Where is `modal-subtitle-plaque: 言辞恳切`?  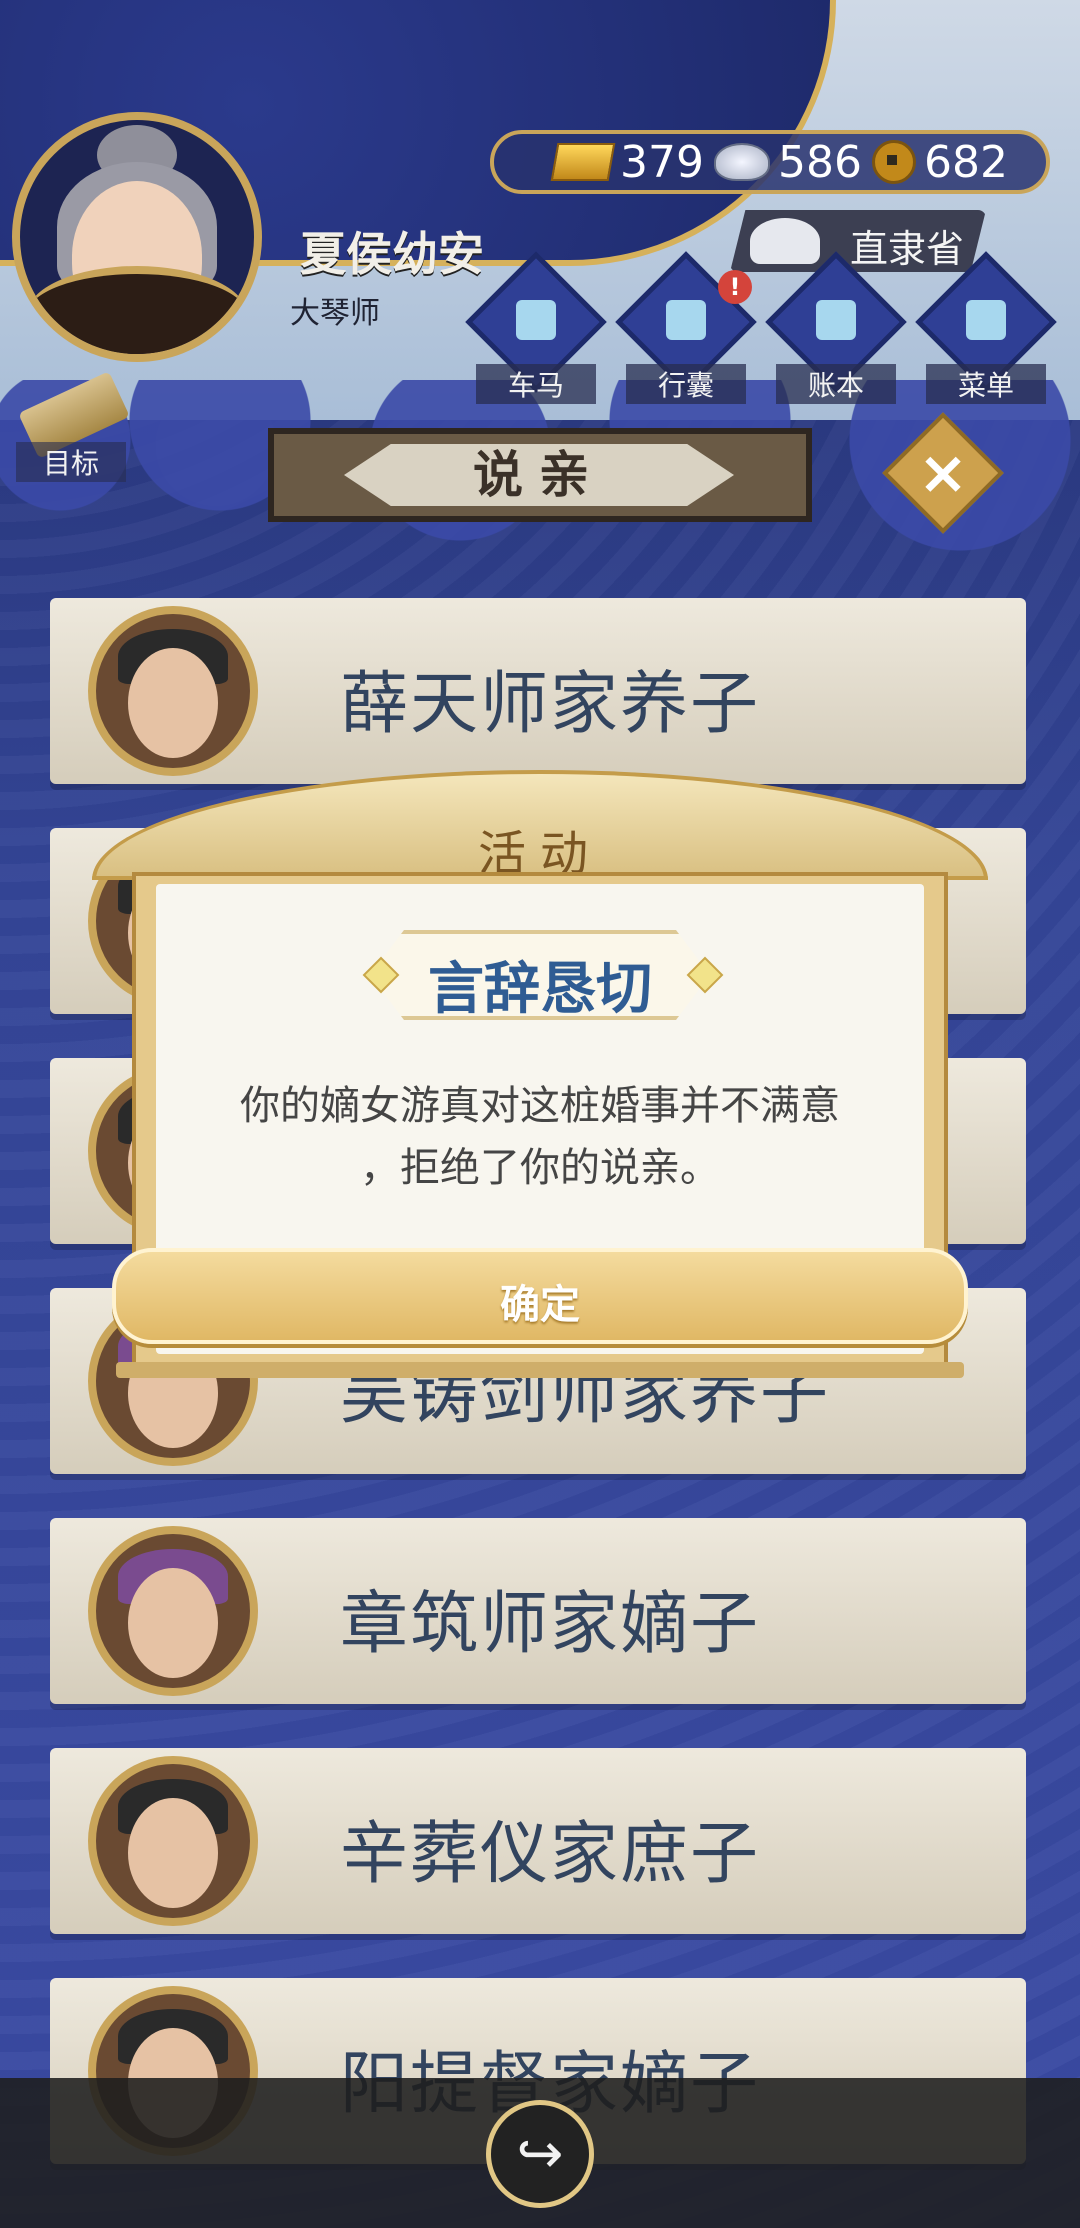 modal-subtitle-plaque: 言辞恳切 is located at coordinates (540, 975).